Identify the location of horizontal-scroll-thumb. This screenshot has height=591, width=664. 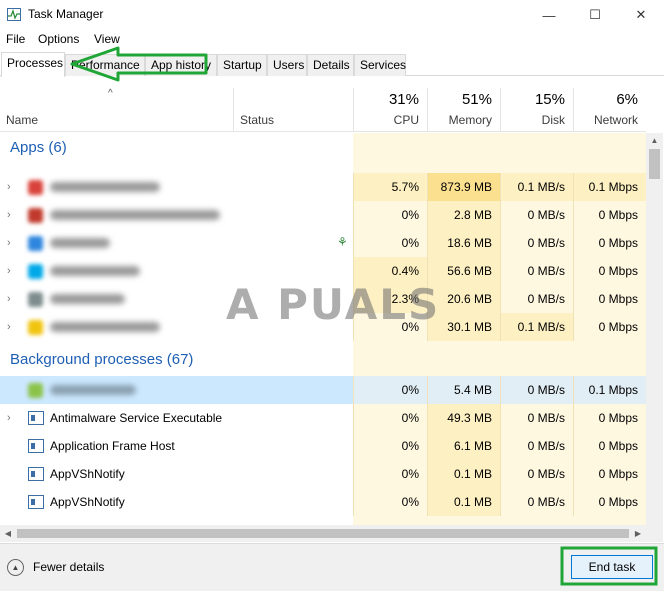
(323, 533).